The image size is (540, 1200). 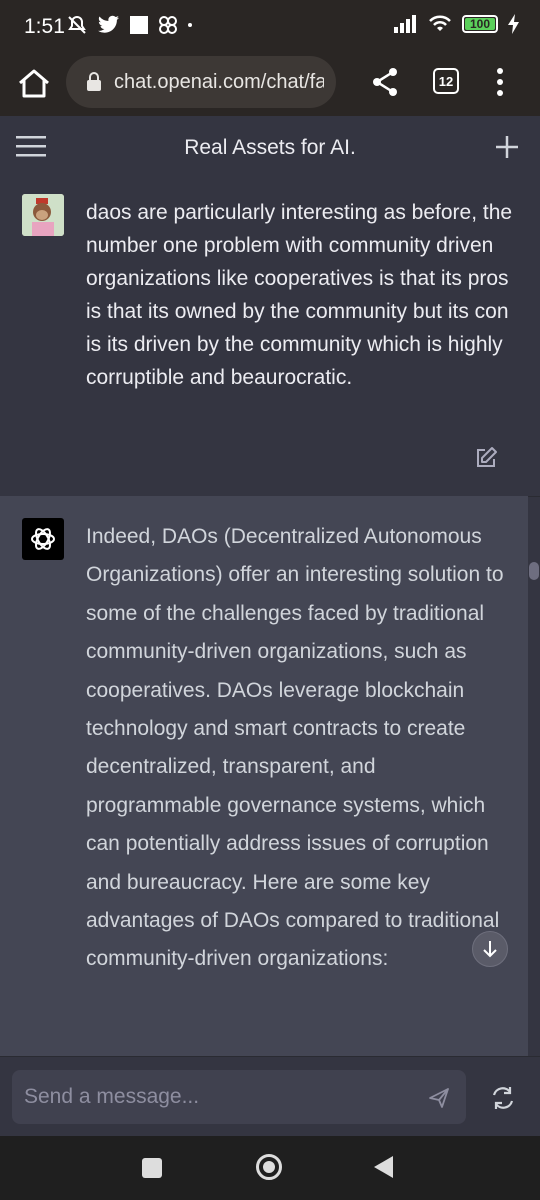 What do you see at coordinates (139, 25) in the screenshot?
I see `app-square-icon` at bounding box center [139, 25].